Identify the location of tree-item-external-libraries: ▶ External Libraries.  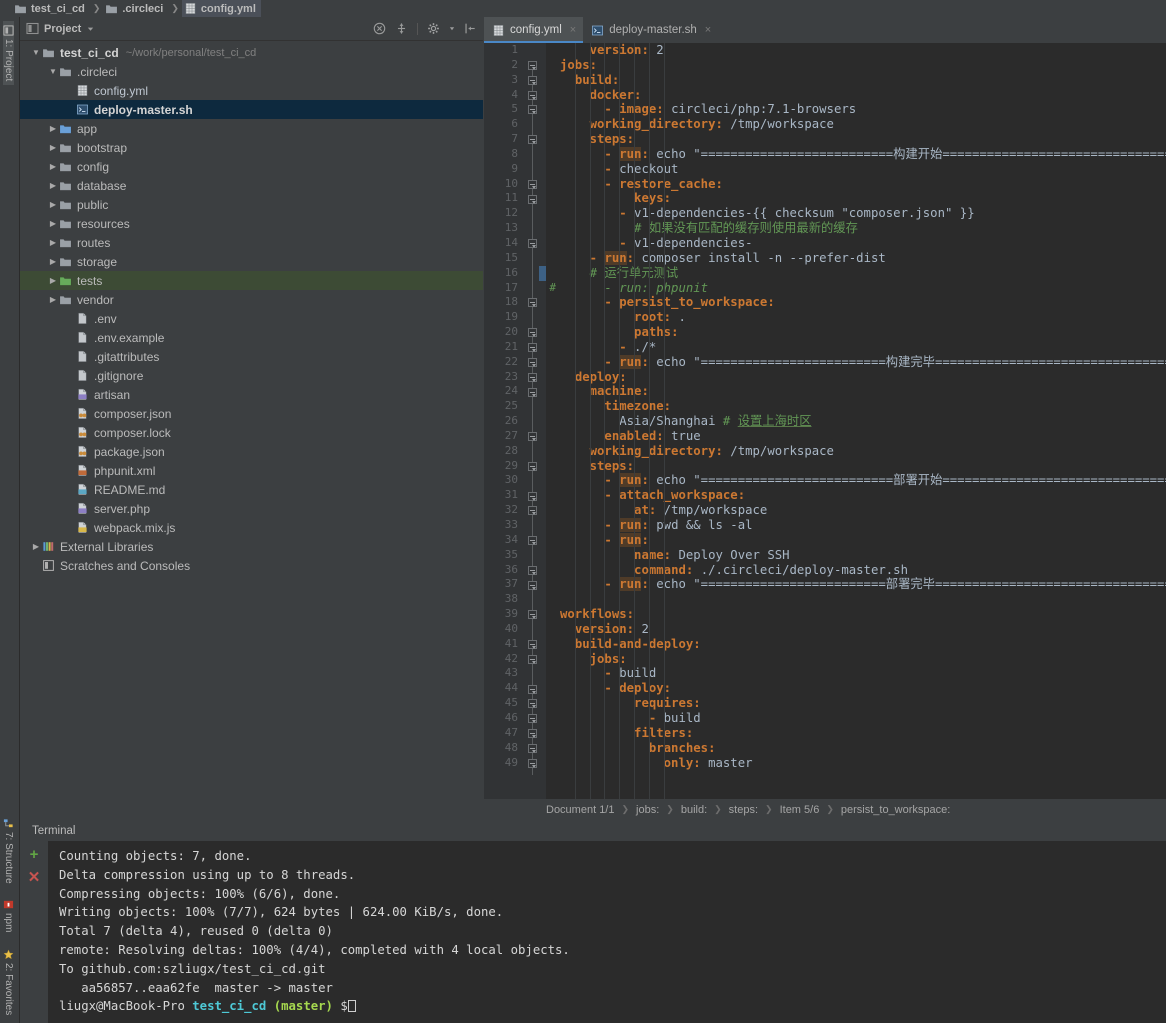
(251, 546).